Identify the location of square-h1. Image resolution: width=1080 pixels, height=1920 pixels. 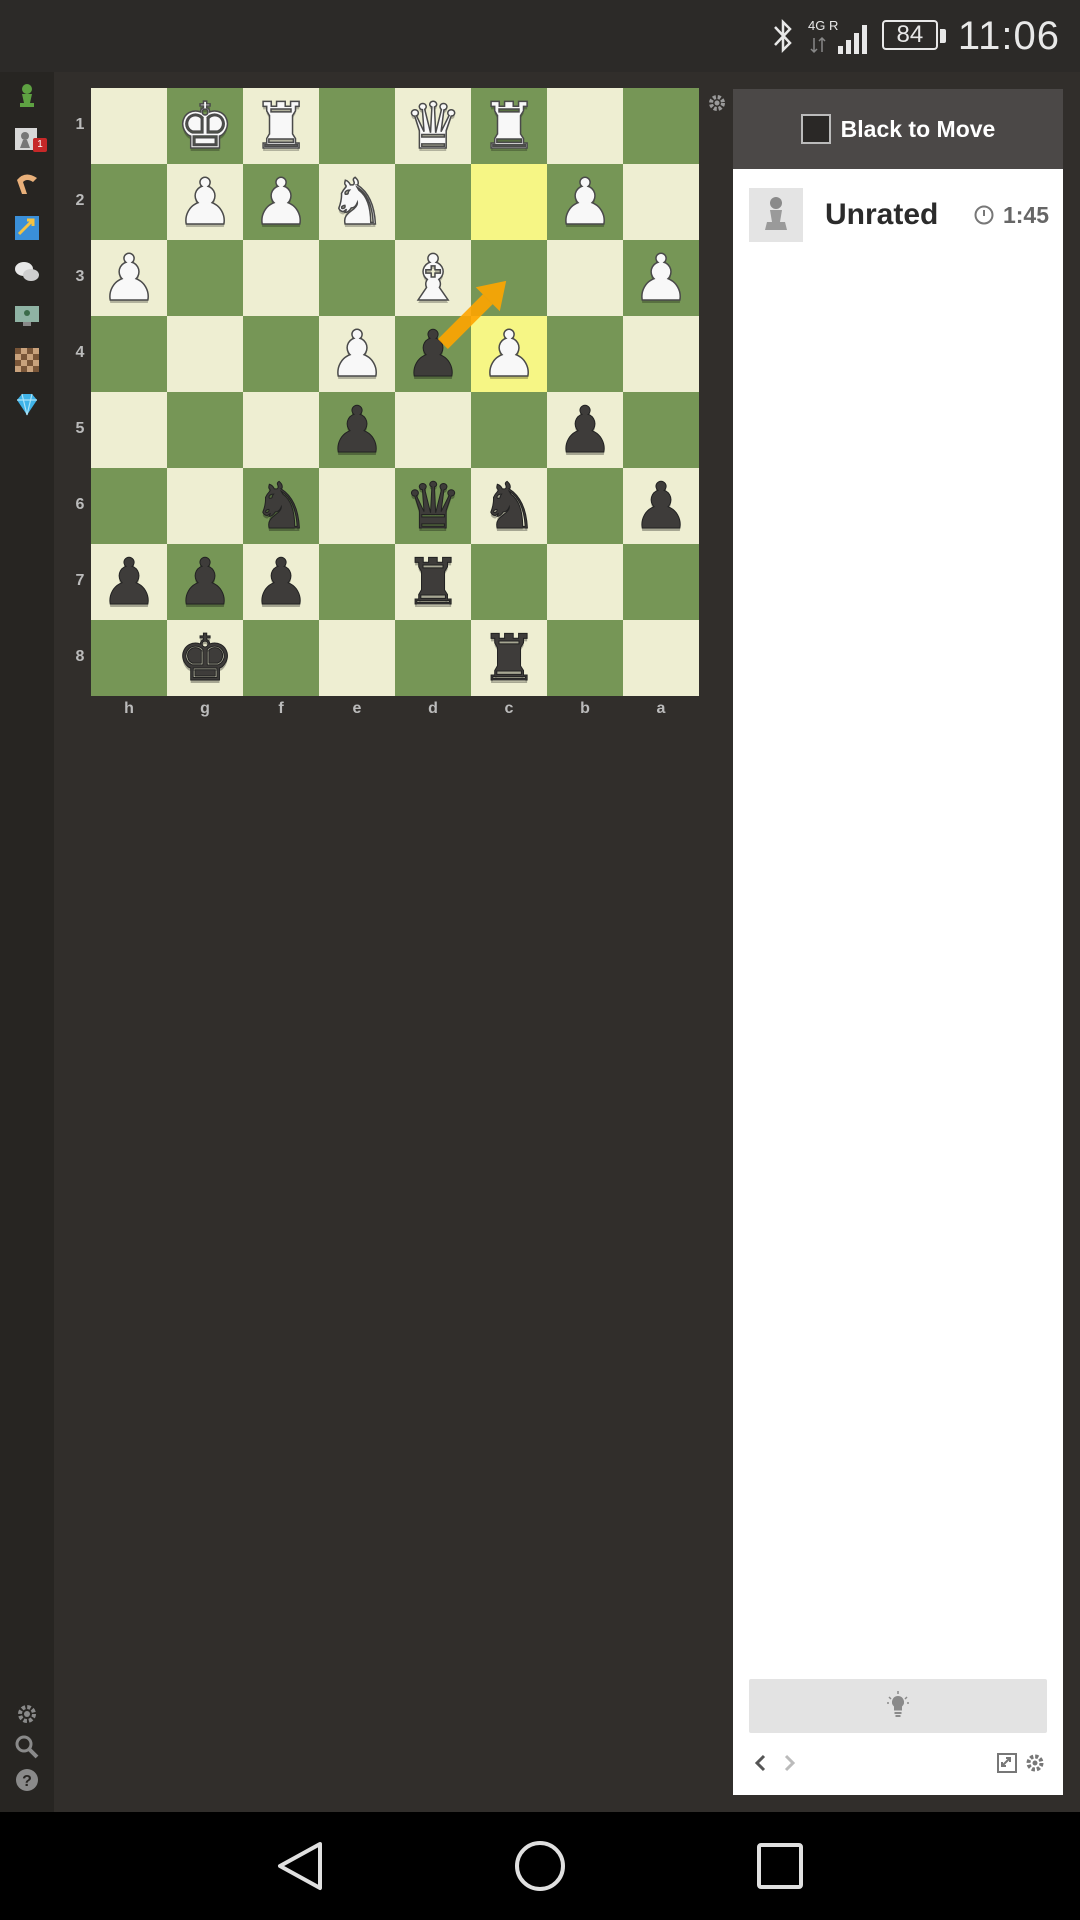
(129, 126).